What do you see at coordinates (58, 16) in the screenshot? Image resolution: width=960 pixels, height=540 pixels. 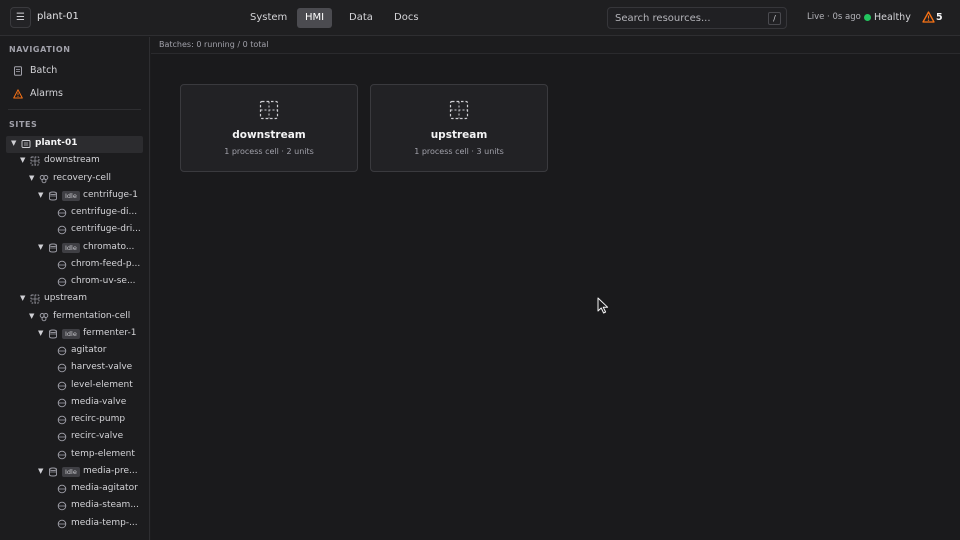 I see `site-title: plant-01` at bounding box center [58, 16].